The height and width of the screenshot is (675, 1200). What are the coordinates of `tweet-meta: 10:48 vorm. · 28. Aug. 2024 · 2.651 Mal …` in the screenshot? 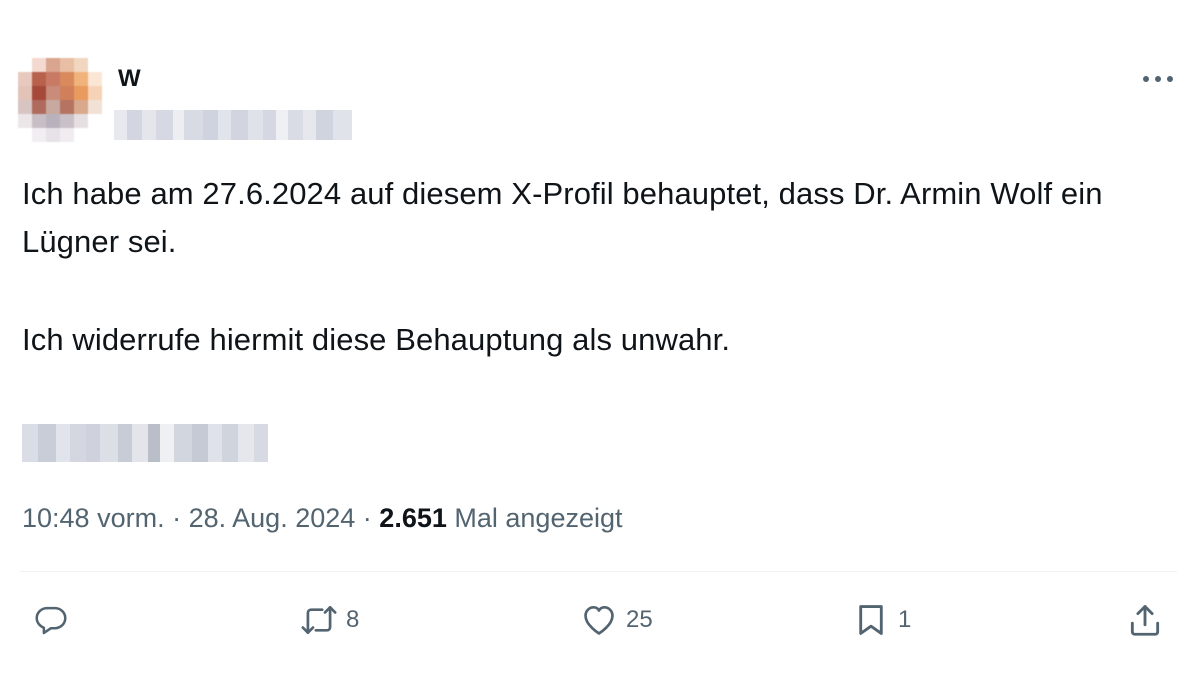 It's located at (322, 518).